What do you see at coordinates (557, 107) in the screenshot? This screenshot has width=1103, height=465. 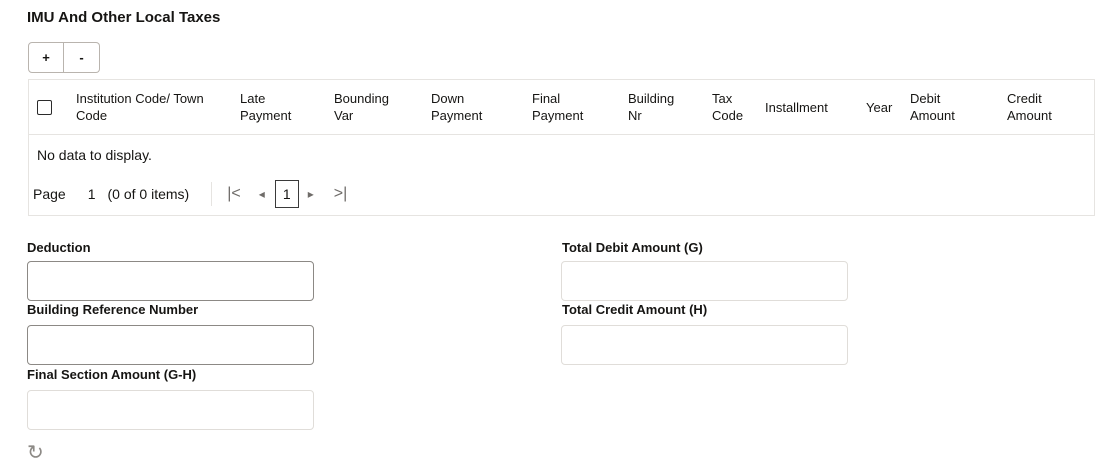 I see `col-final-payment: Final Payment` at bounding box center [557, 107].